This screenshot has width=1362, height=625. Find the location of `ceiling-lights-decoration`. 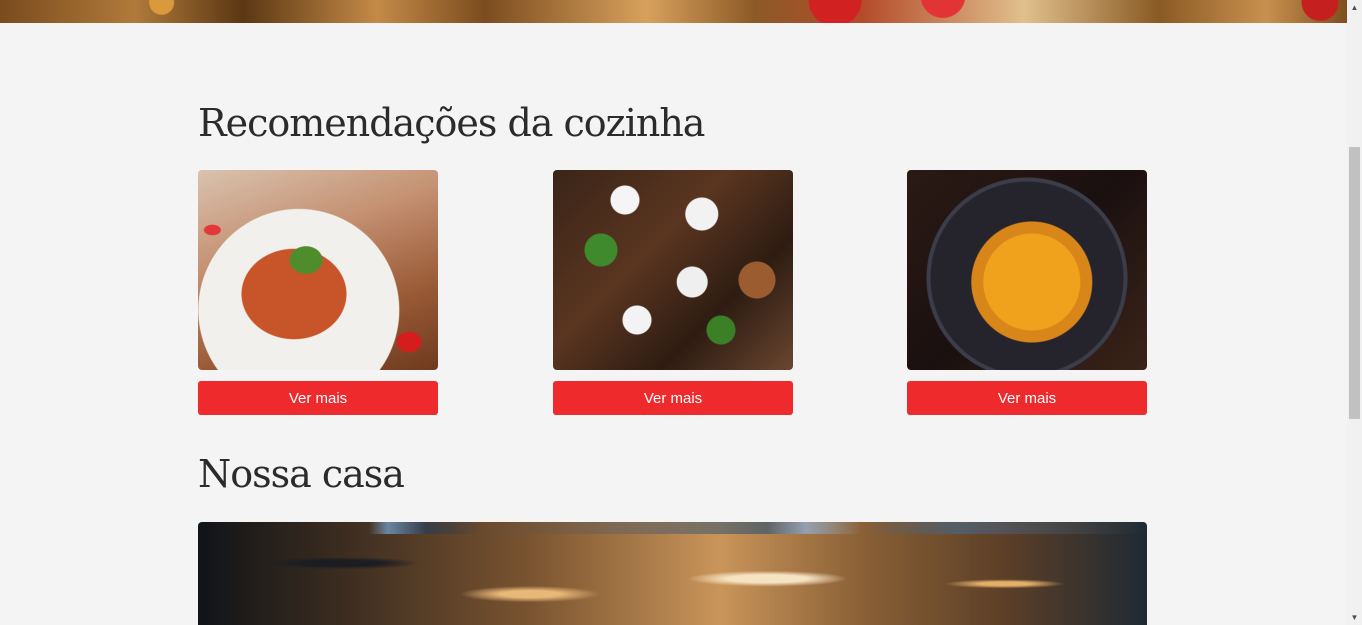

ceiling-lights-decoration is located at coordinates (672, 528).